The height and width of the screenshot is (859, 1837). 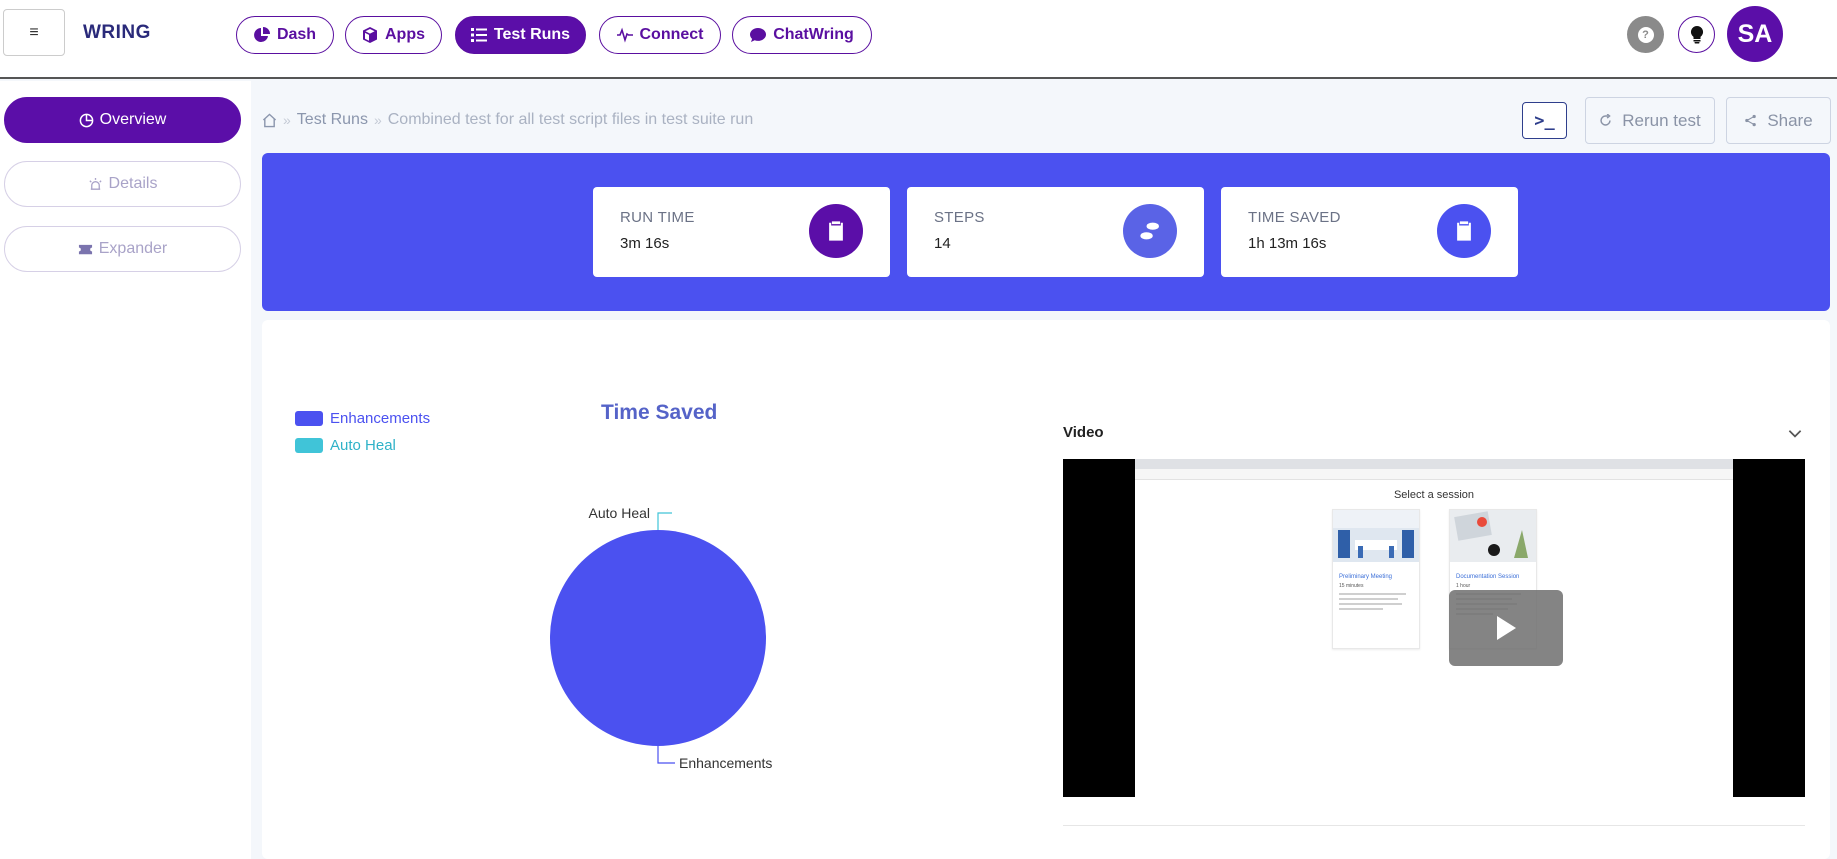 I want to click on nav-test-runs: Test Runs, so click(x=520, y=35).